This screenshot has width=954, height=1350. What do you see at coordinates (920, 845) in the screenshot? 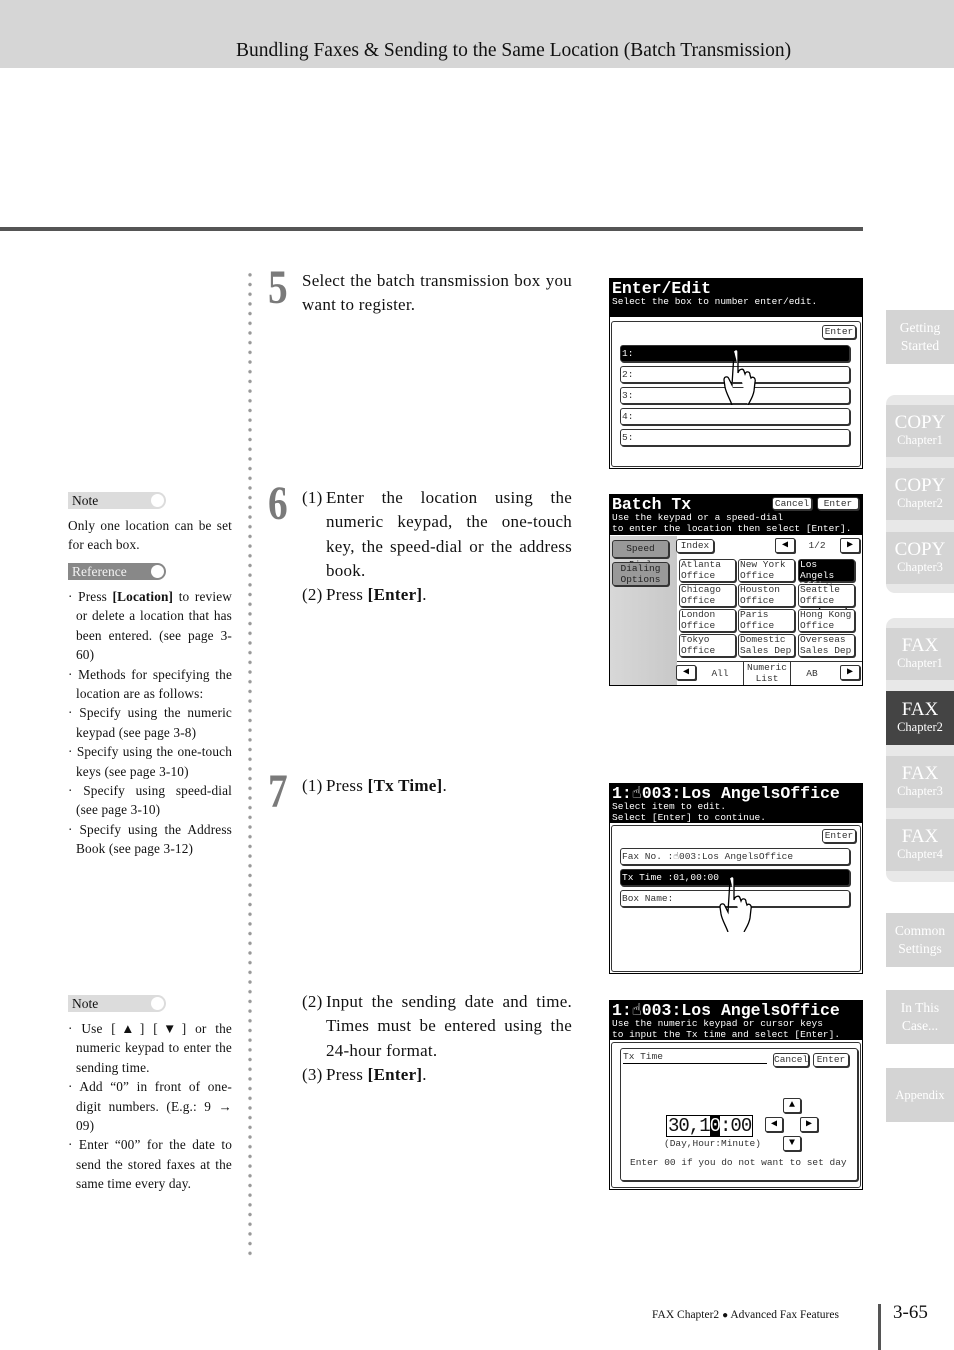
I see `tab-fax-chapter4: FAX Chapter4` at bounding box center [920, 845].